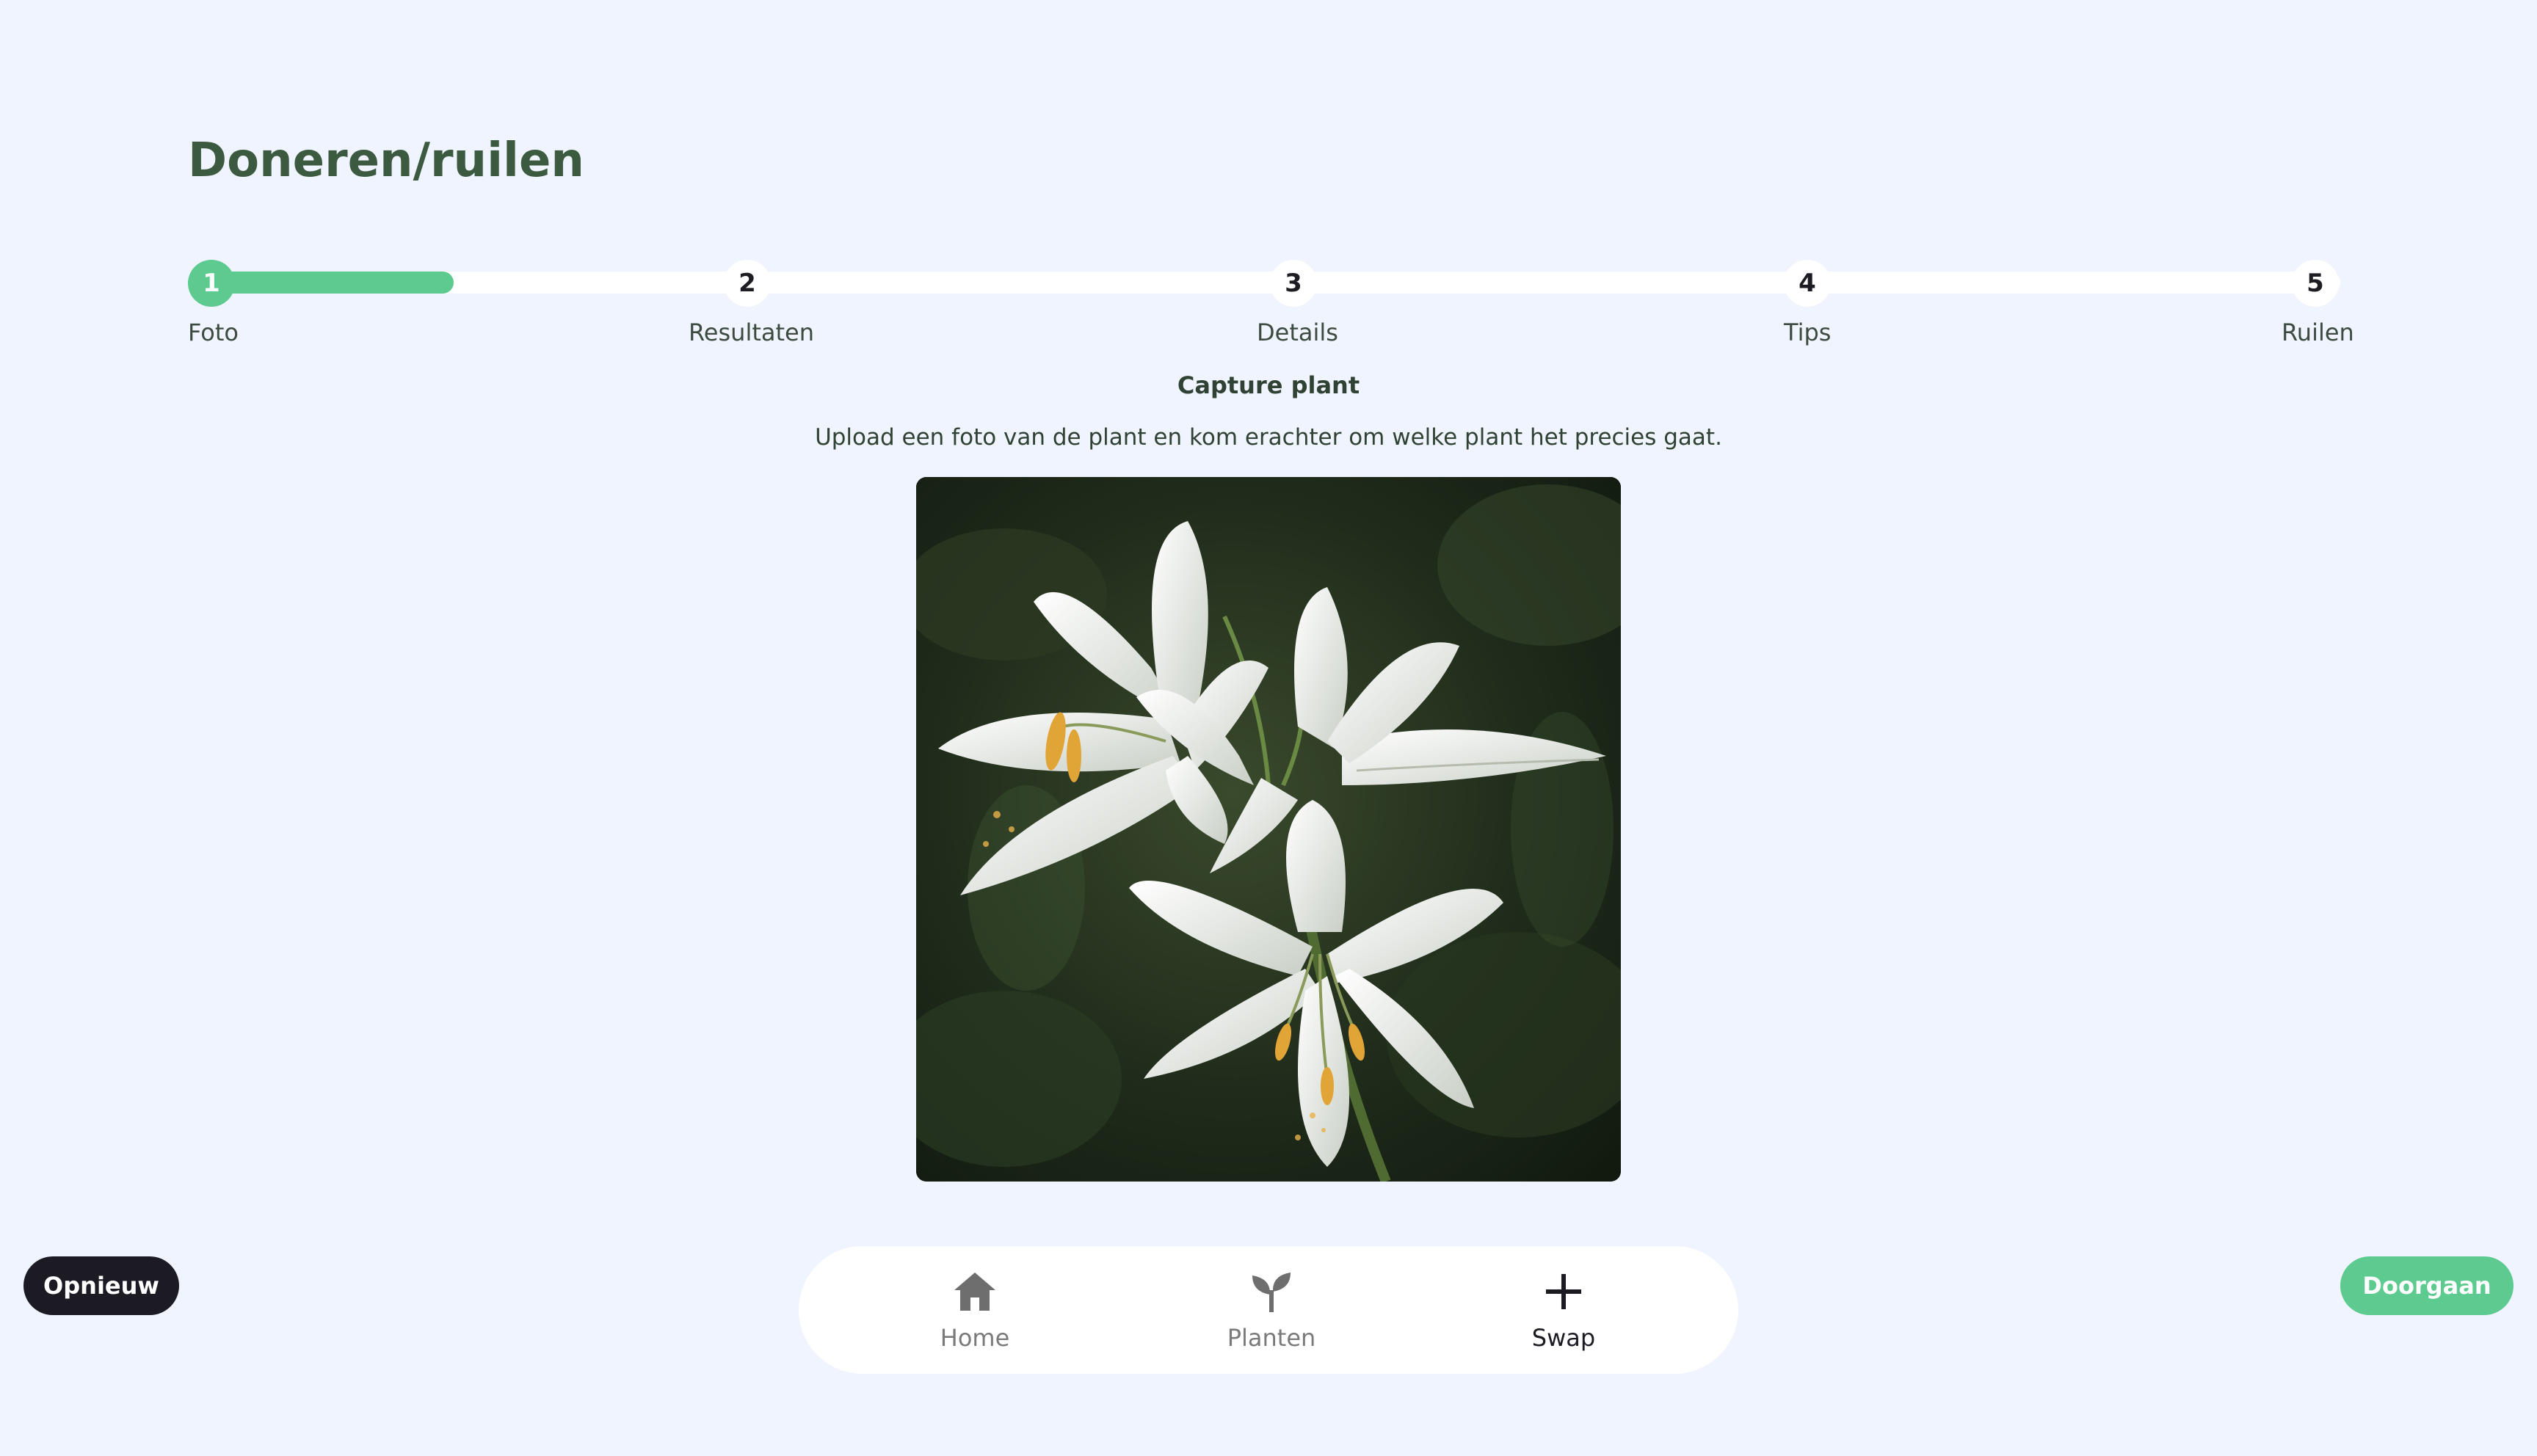 This screenshot has width=2537, height=1456. Describe the element at coordinates (2315, 283) in the screenshot. I see `step-5-marker: 5` at that location.